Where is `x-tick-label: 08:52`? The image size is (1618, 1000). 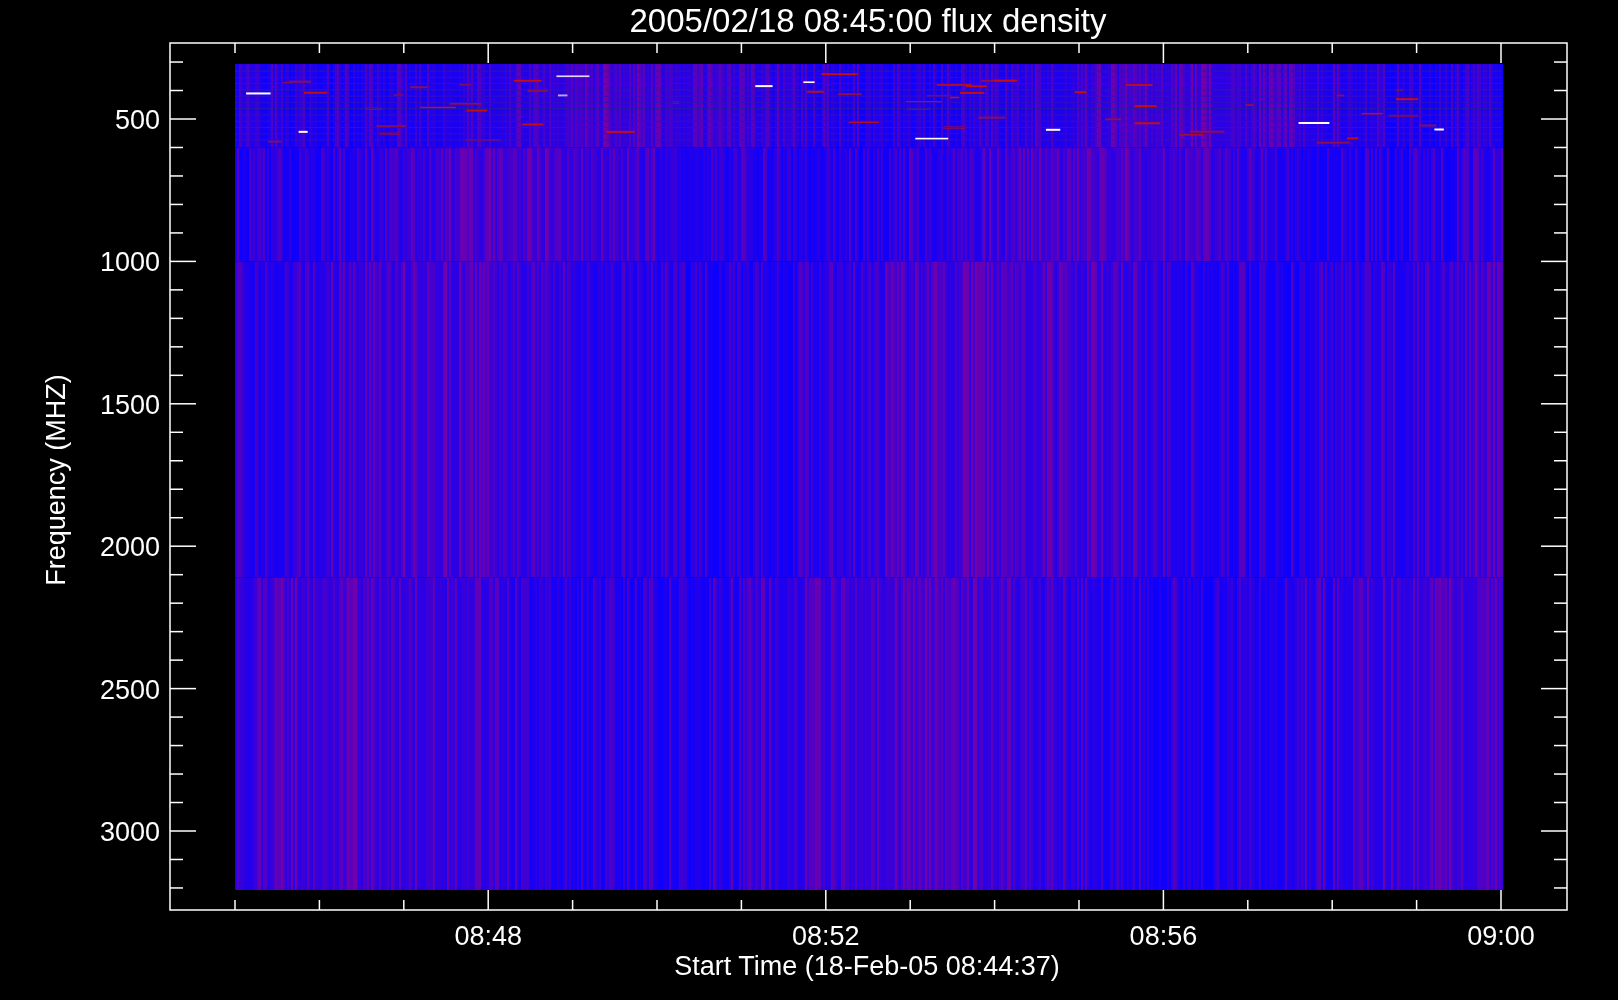
x-tick-label: 08:52 is located at coordinates (826, 936).